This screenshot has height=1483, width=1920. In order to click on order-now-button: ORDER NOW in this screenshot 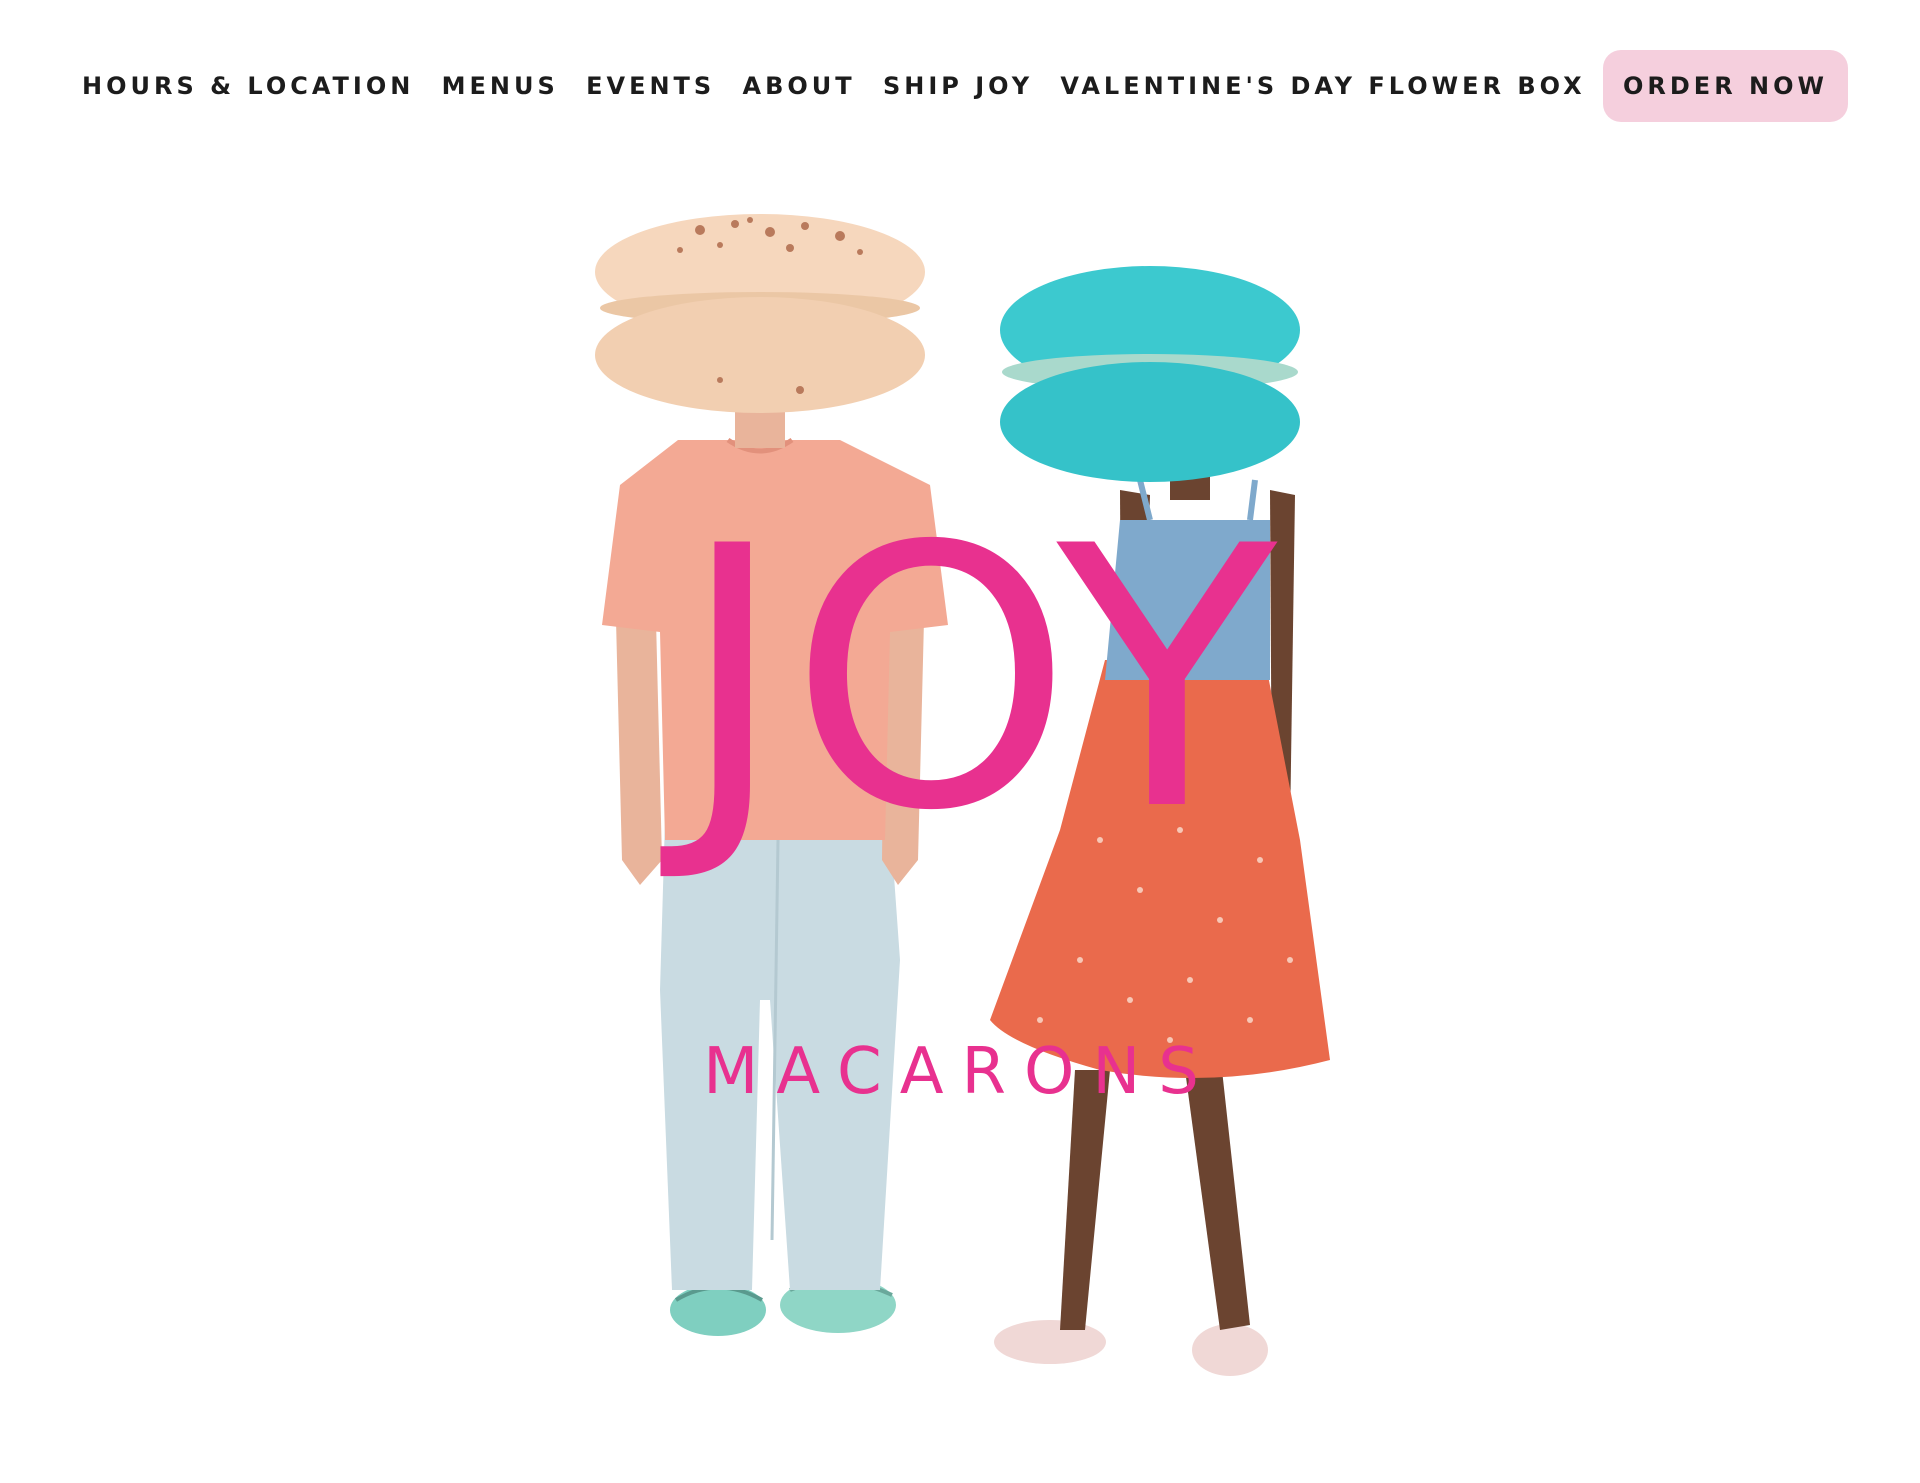, I will do `click(1725, 86)`.